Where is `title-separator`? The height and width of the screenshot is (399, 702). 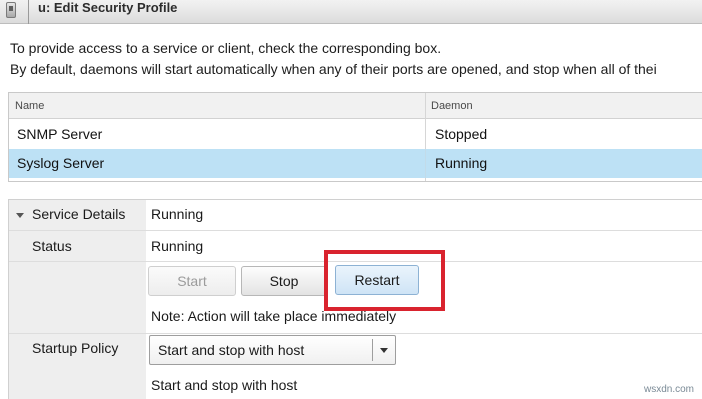 title-separator is located at coordinates (28, 12).